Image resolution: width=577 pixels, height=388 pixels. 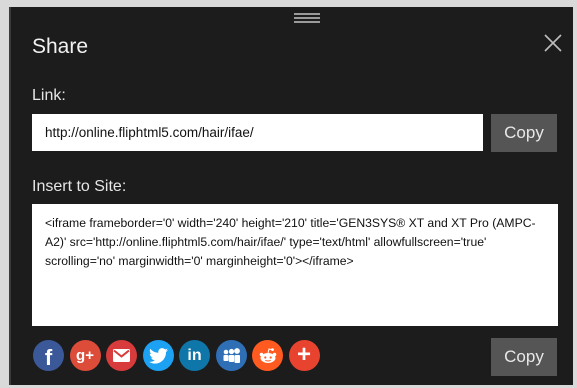 I want to click on twitter-share-icon, so click(x=158, y=355).